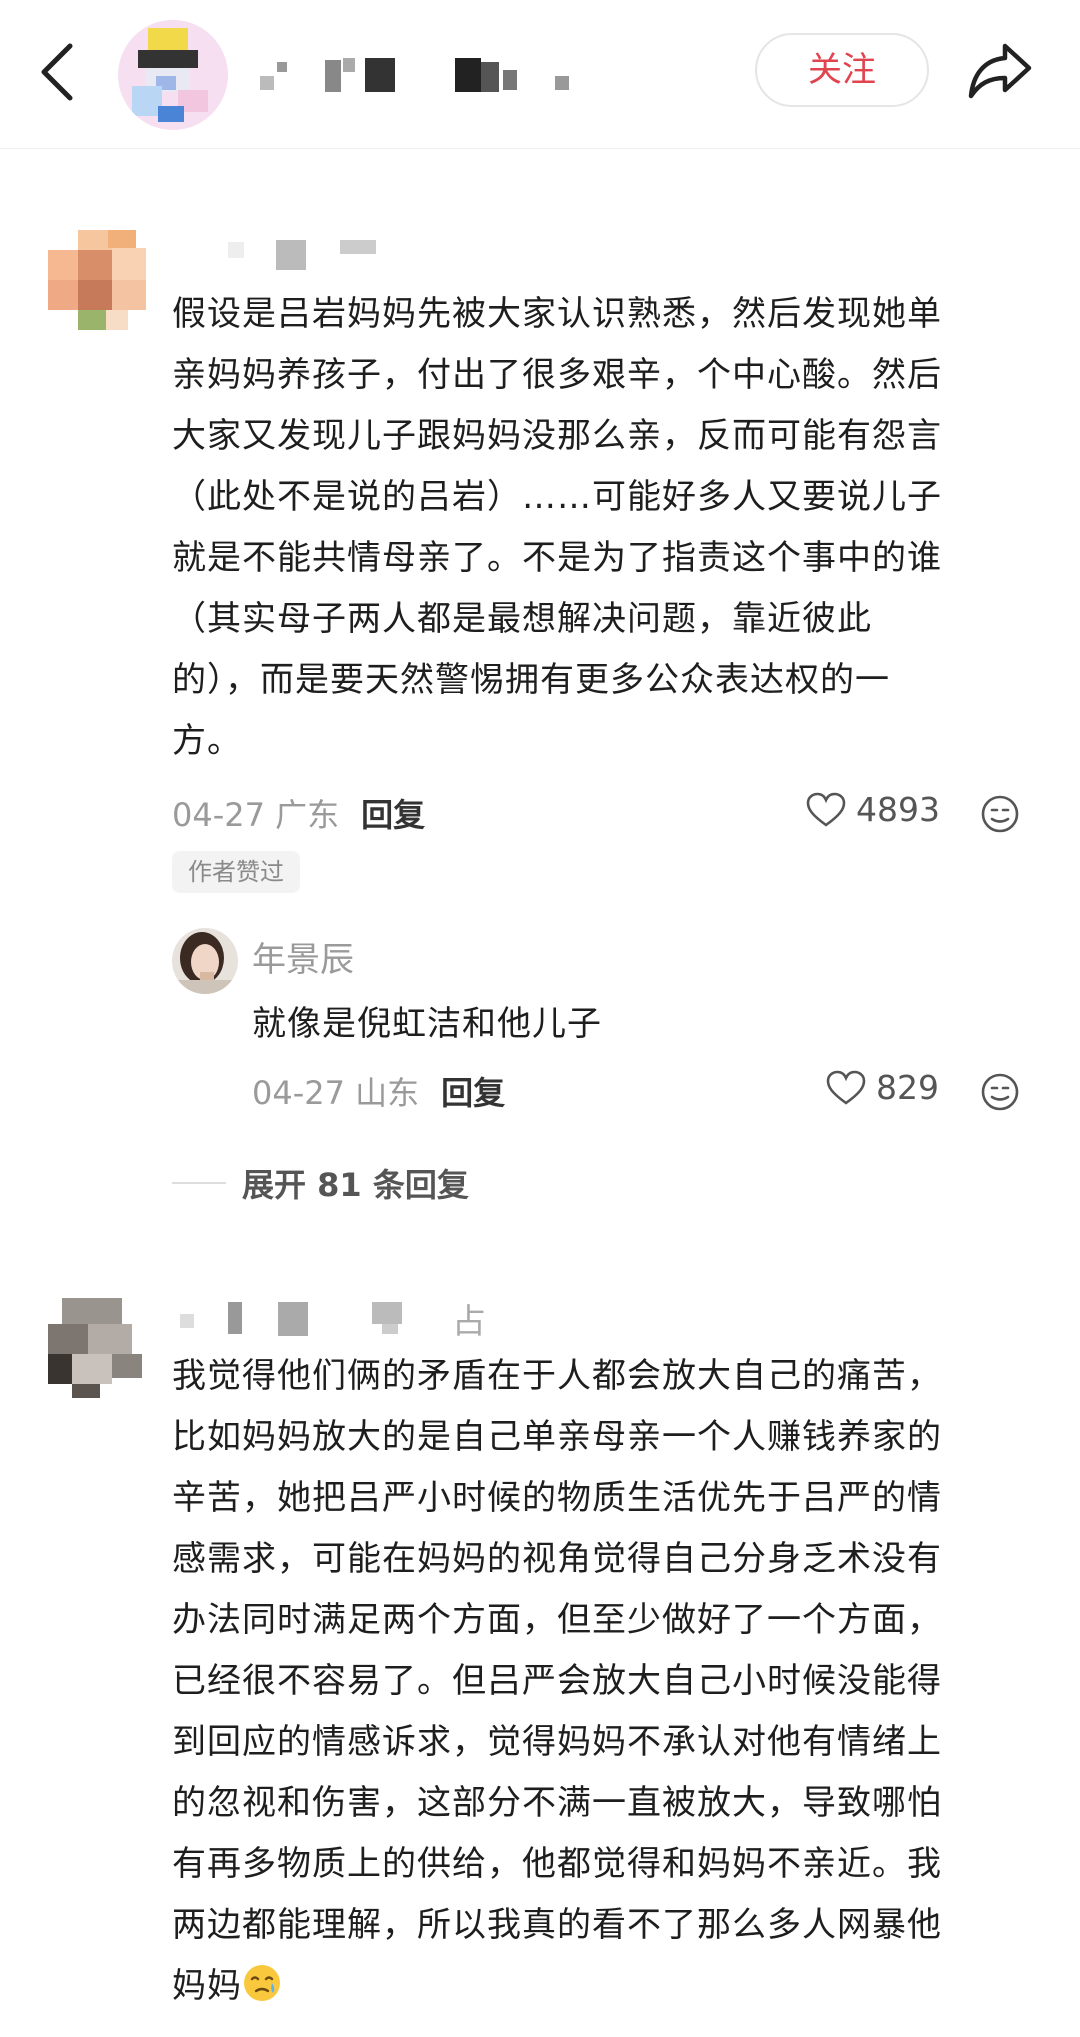 The width and height of the screenshot is (1080, 2037). Describe the element at coordinates (303, 956) in the screenshot. I see `reply-author-name: 年景辰` at that location.